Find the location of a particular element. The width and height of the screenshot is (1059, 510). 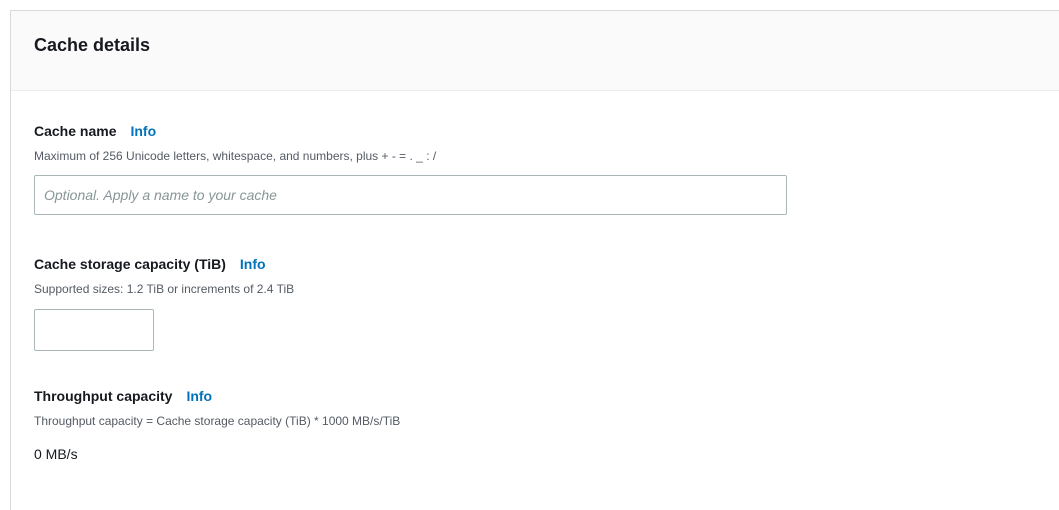

throughput-capacity-info-link: Info is located at coordinates (199, 396).